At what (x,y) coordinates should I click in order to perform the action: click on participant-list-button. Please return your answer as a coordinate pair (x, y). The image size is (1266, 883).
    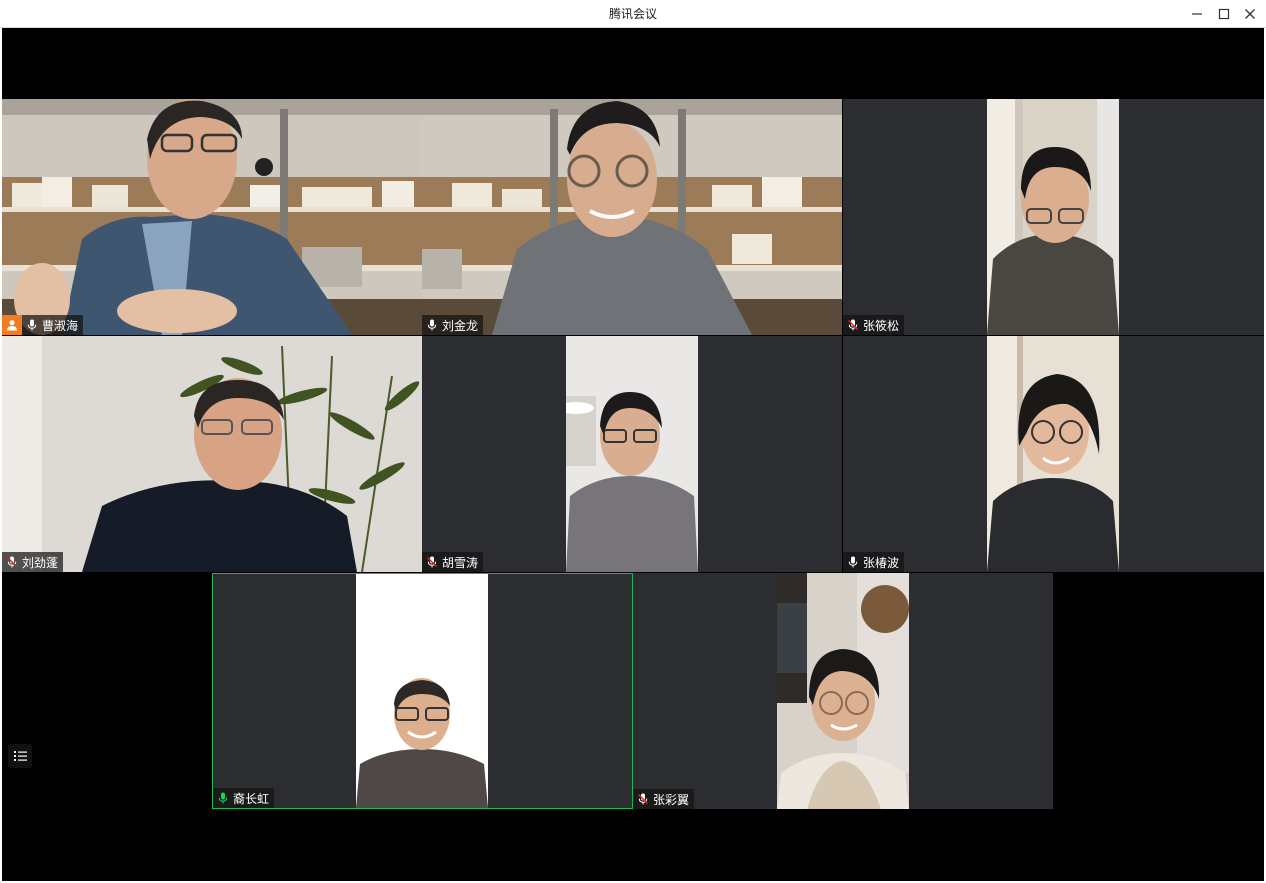
    Looking at the image, I should click on (20, 756).